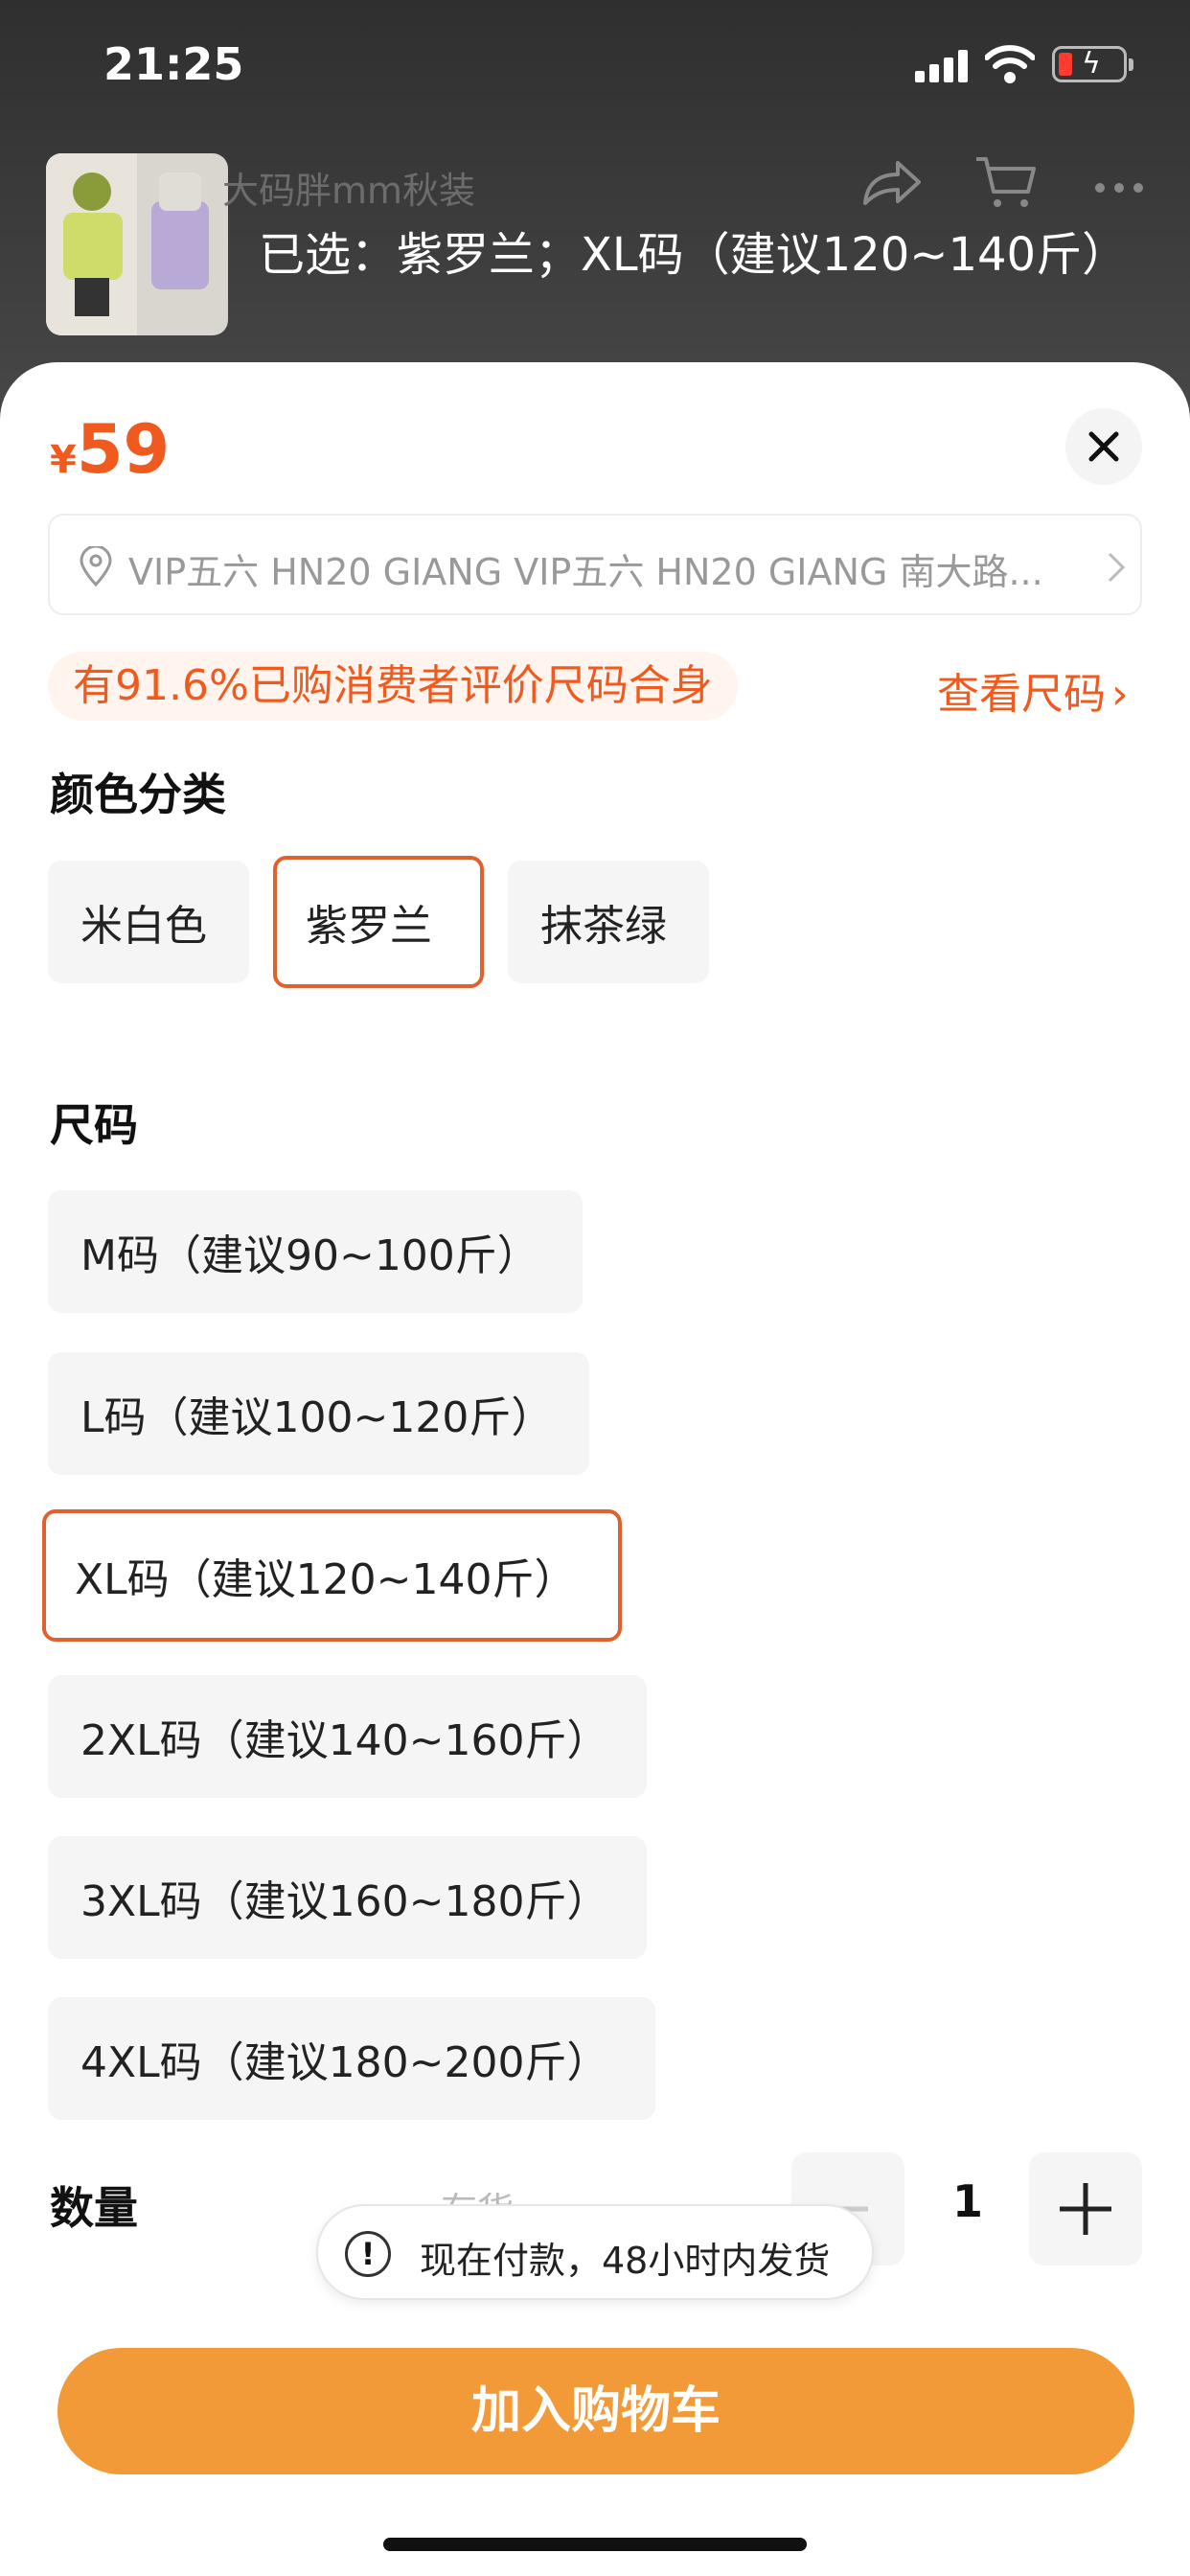  I want to click on chevron-right-icon, so click(1117, 567).